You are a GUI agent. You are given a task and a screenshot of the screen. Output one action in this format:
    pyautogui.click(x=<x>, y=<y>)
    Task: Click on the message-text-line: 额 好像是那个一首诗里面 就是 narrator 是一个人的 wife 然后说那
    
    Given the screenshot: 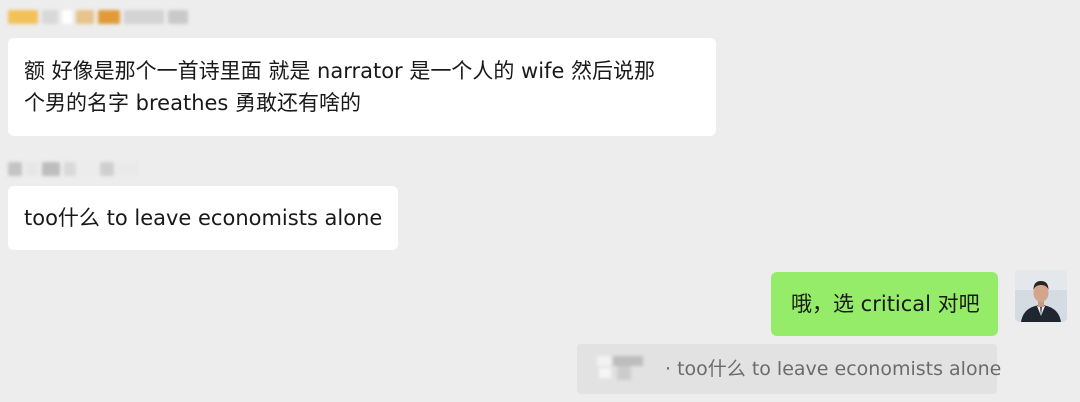 What is the action you would take?
    pyautogui.click(x=340, y=71)
    